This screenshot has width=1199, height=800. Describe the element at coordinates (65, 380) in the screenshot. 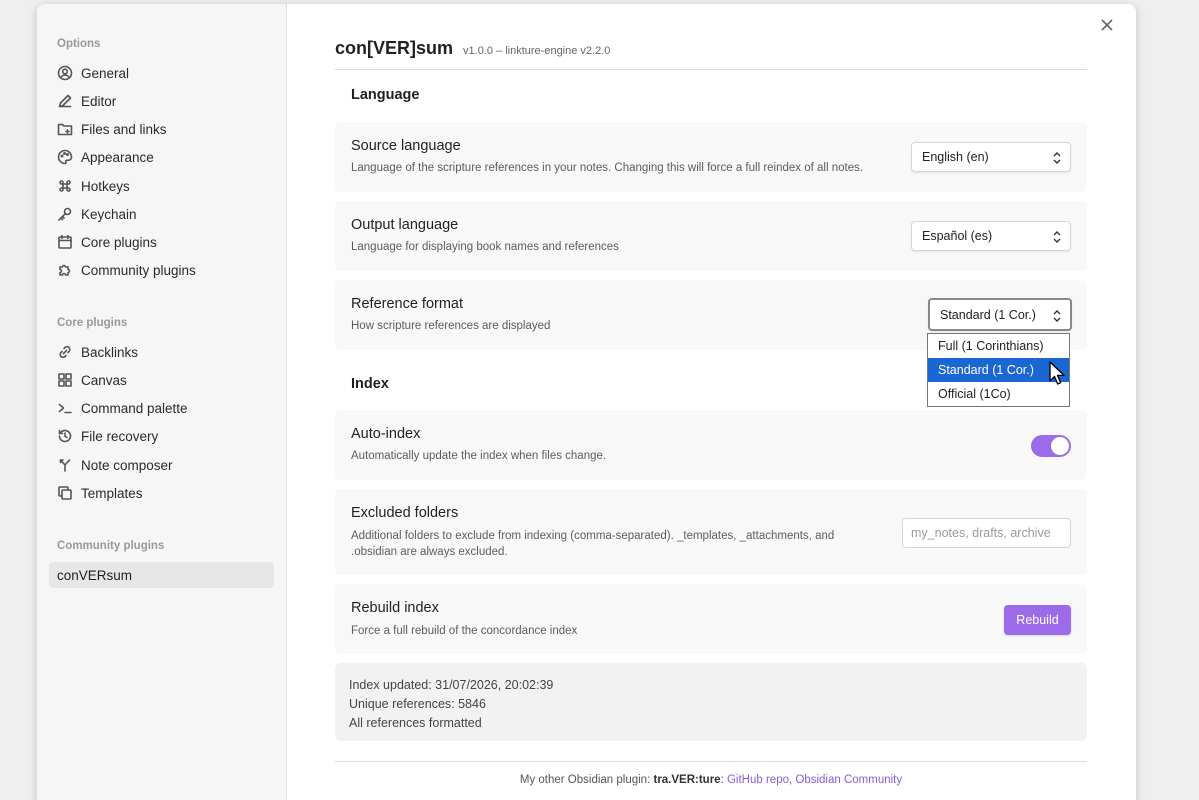

I see `grid-icon` at that location.